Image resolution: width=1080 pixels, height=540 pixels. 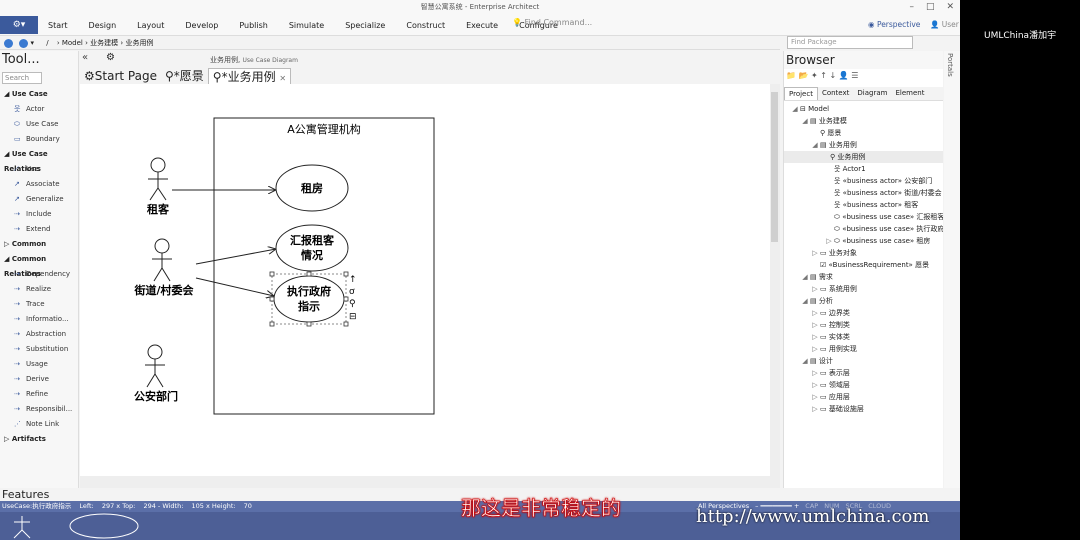 I want to click on toolbox-search-input: Search, so click(x=22, y=78).